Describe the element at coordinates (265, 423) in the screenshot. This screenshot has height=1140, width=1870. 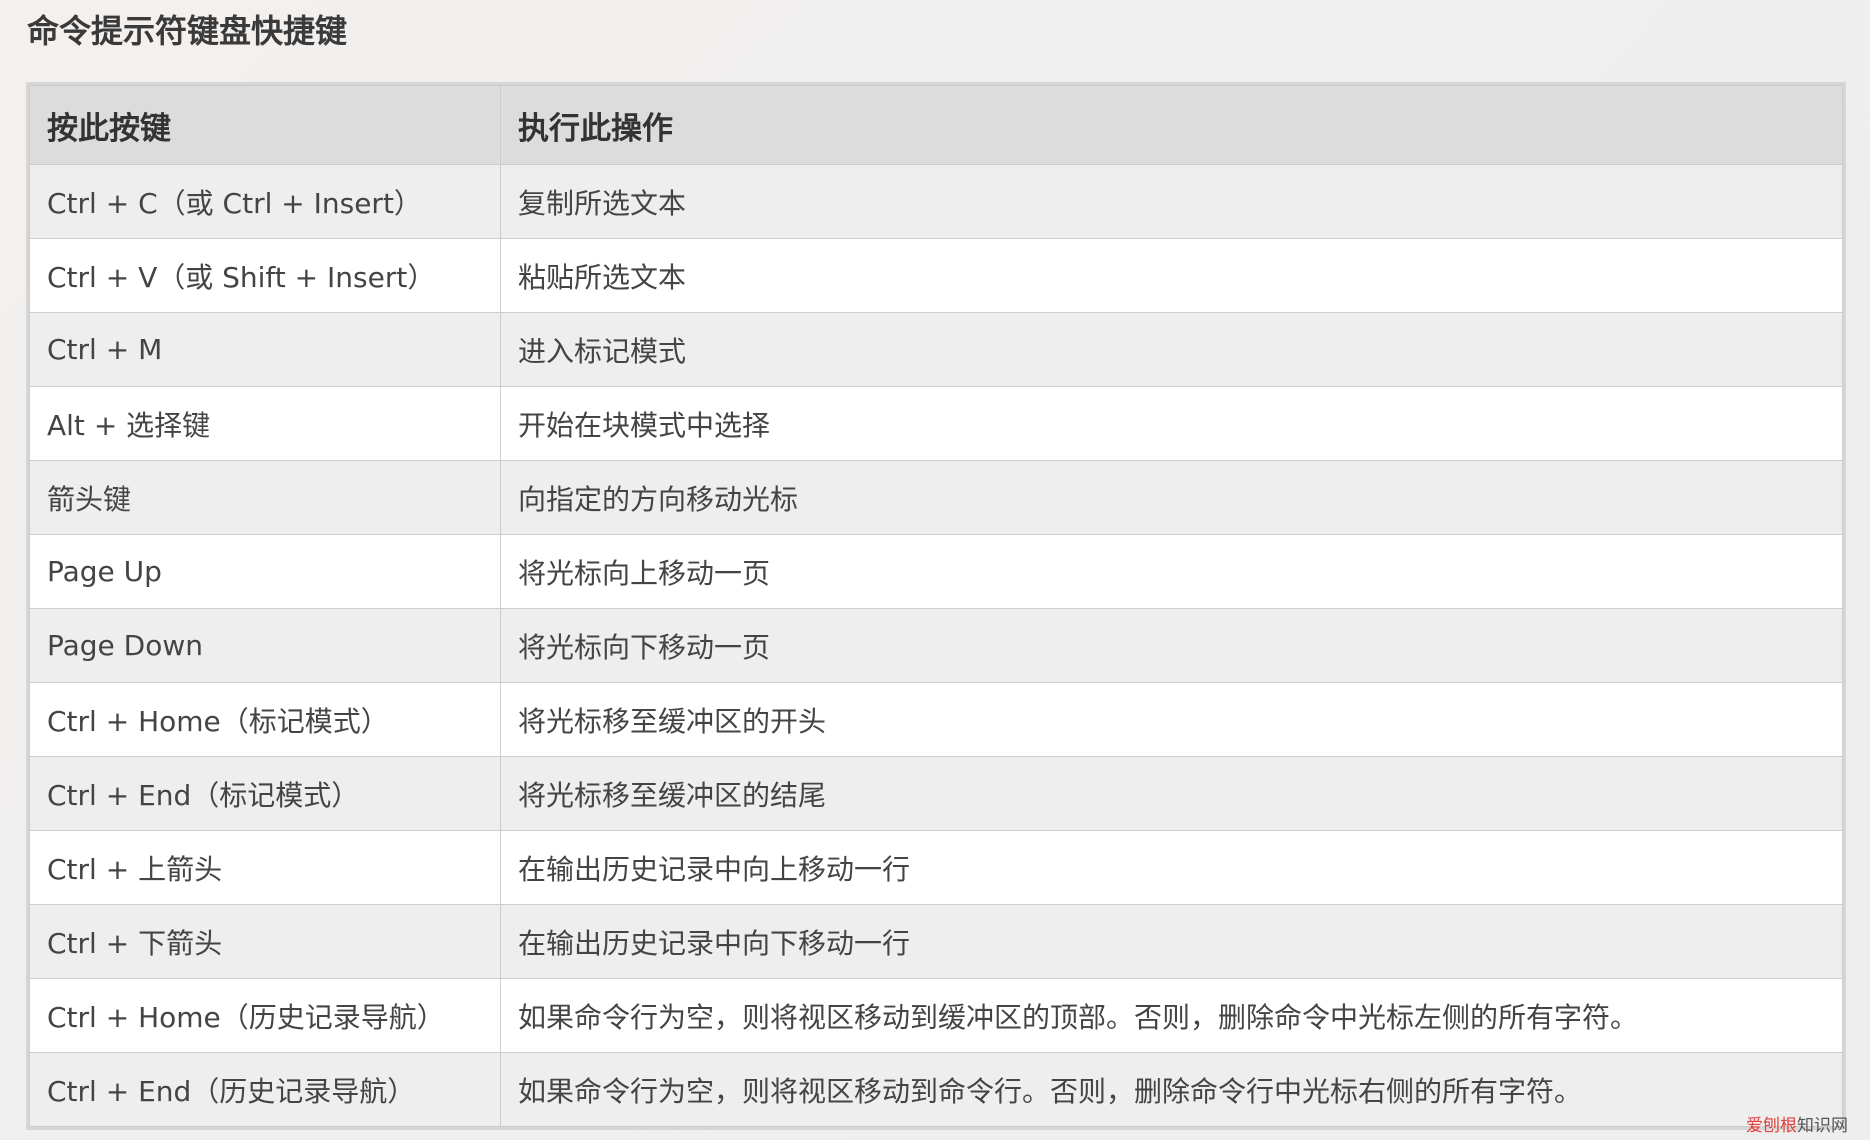
I see `cell-key: Alt + 选择键` at that location.